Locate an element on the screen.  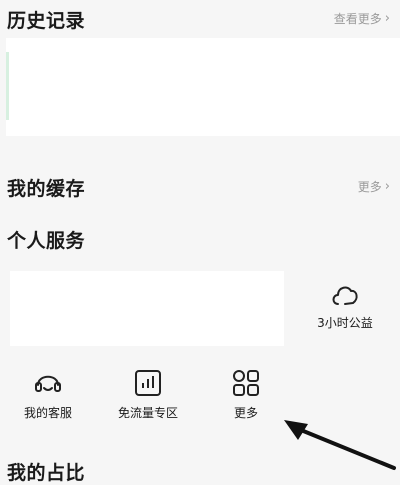
history-item-edge is located at coordinates (7, 86).